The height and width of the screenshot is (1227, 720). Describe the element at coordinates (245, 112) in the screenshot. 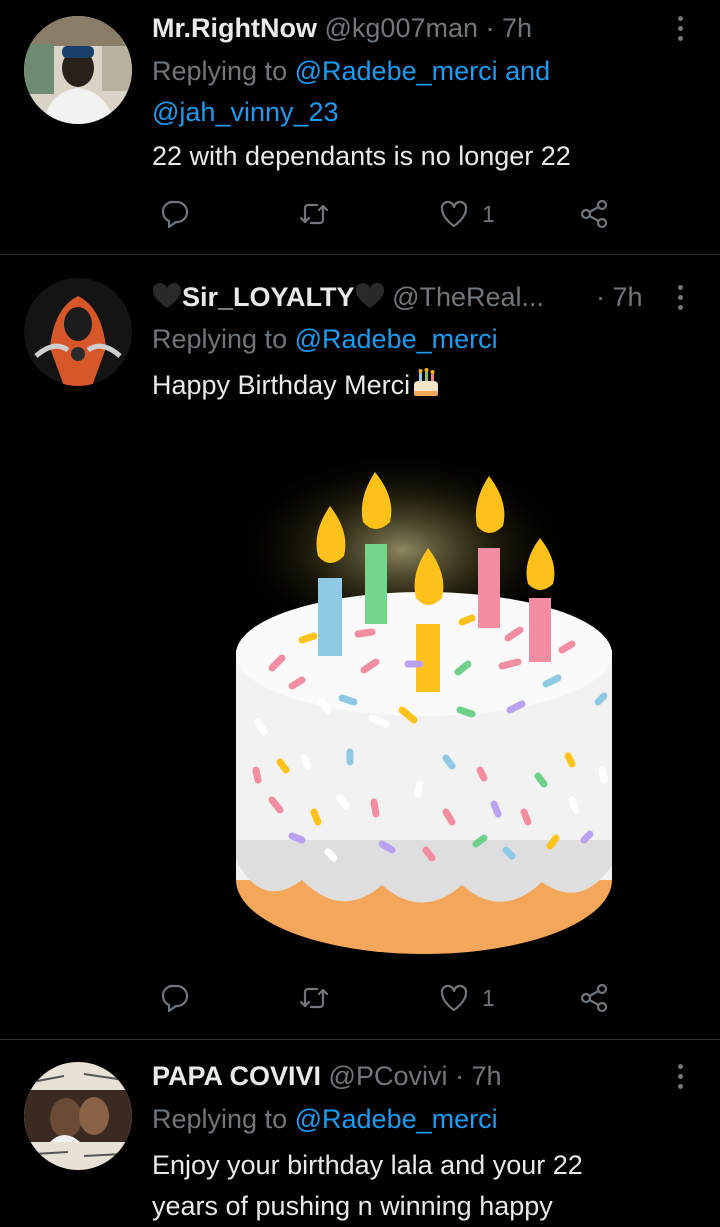

I see `mention-link: @jah_vinny_23` at that location.